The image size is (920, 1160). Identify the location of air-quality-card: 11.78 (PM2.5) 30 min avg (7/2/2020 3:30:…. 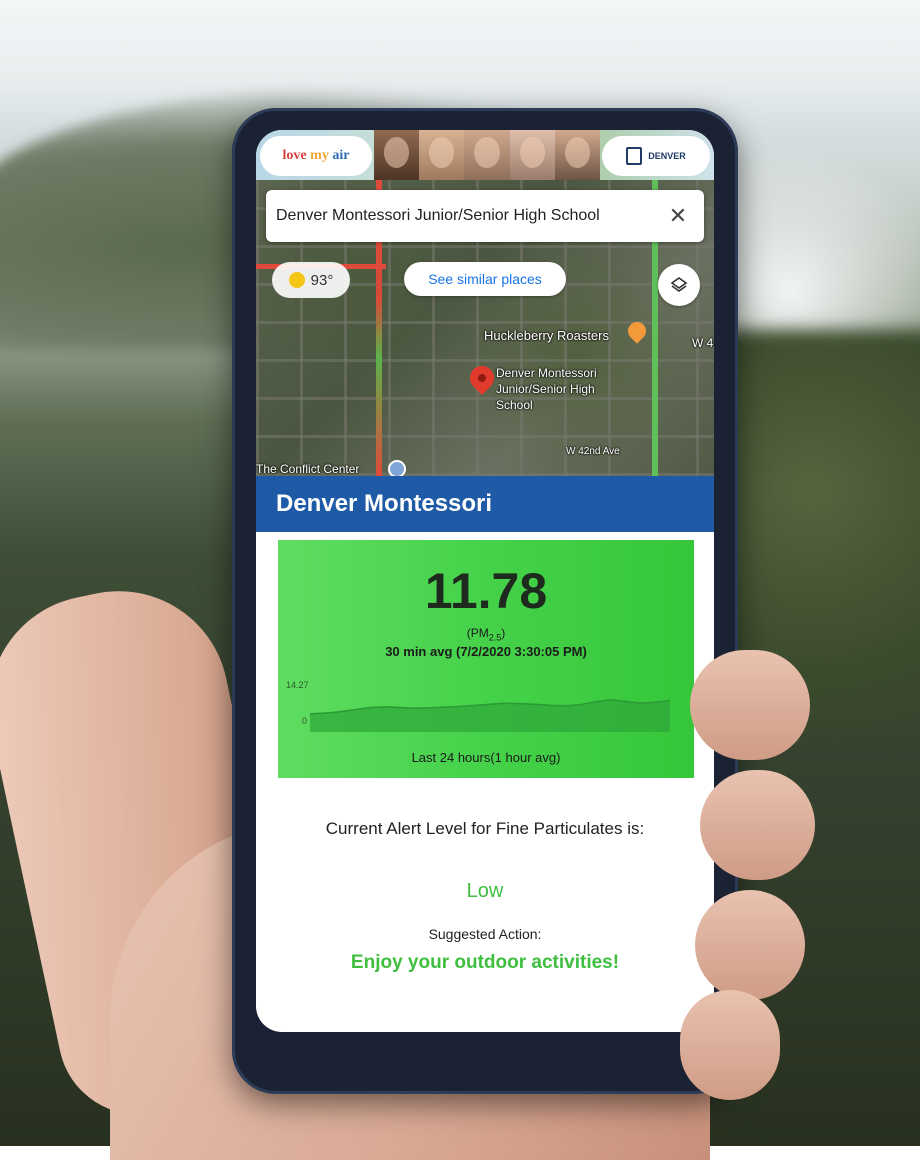
(486, 659).